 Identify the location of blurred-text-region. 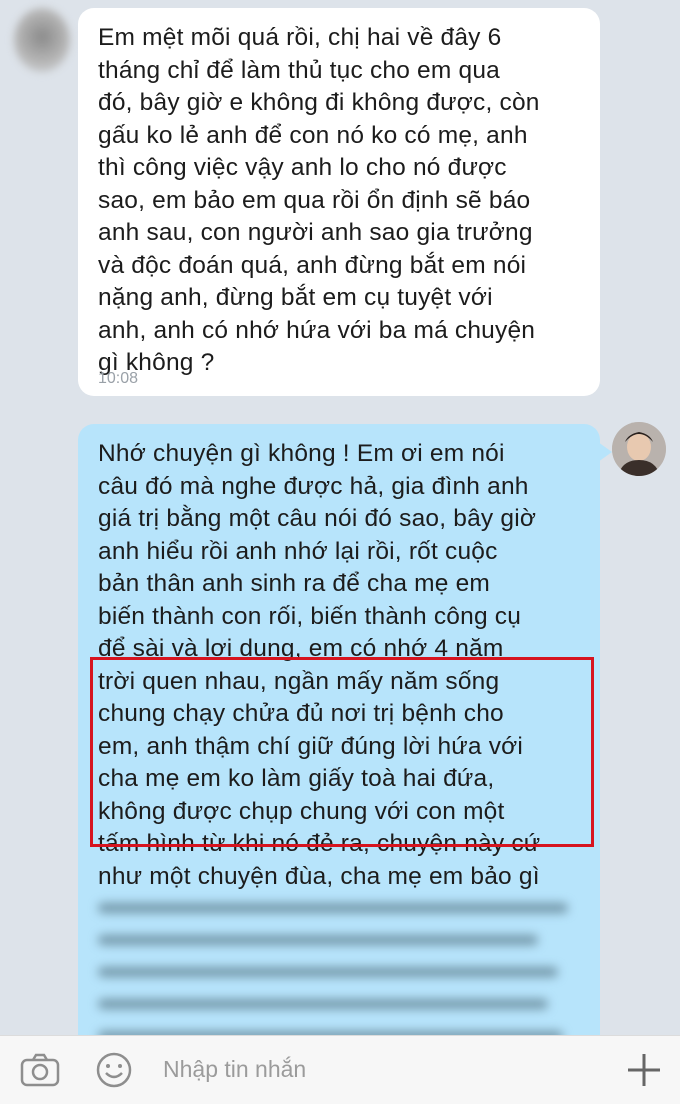
(341, 969).